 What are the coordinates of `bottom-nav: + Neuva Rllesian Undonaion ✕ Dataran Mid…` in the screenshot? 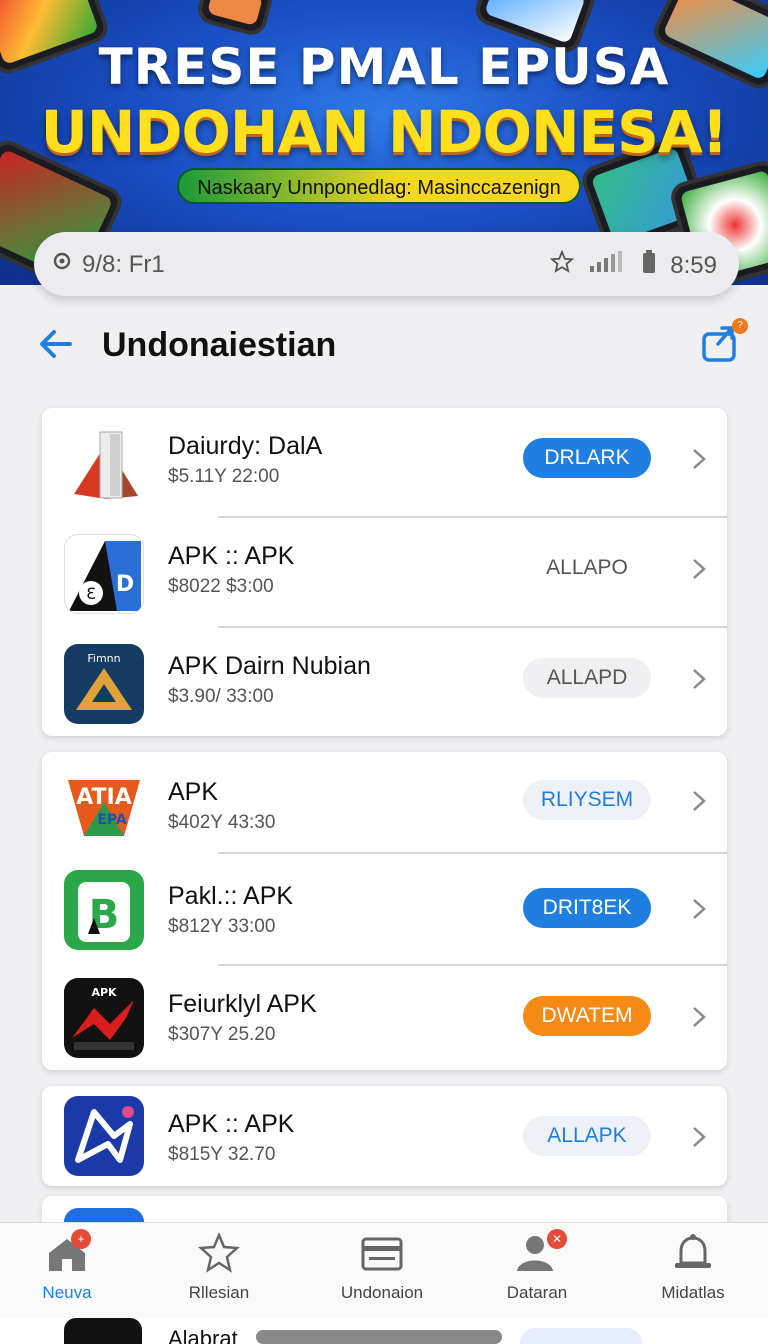 It's located at (384, 1270).